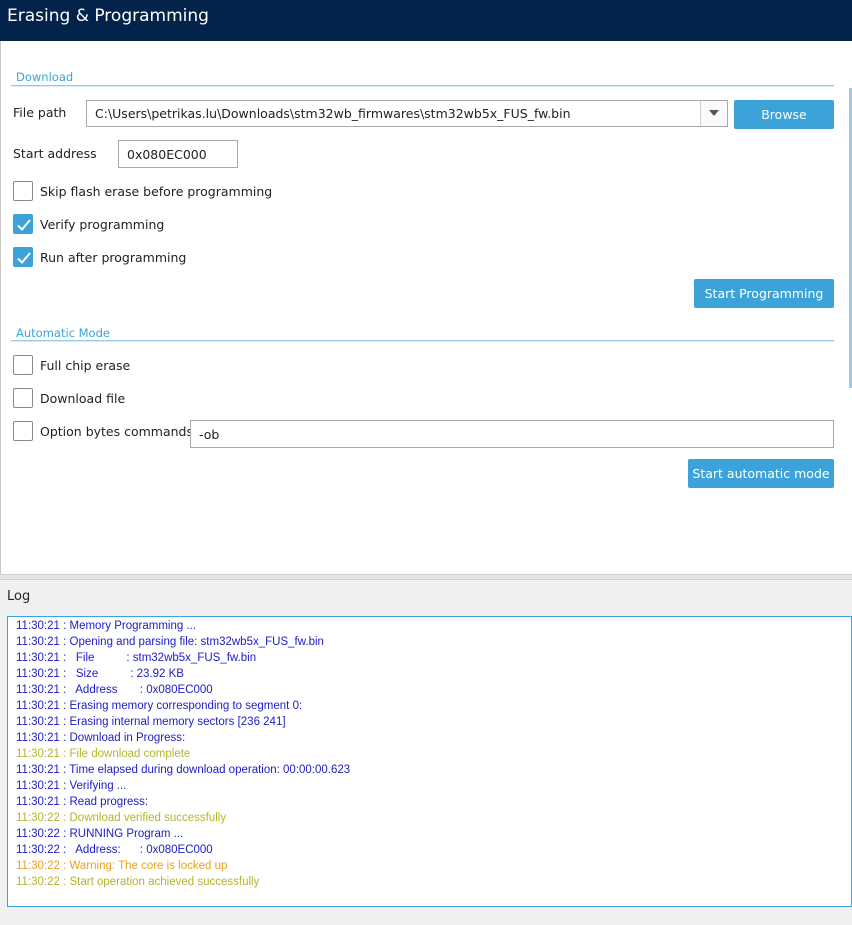 This screenshot has width=852, height=925. Describe the element at coordinates (512, 434) in the screenshot. I see `option-bytes-commands-input: -ob` at that location.